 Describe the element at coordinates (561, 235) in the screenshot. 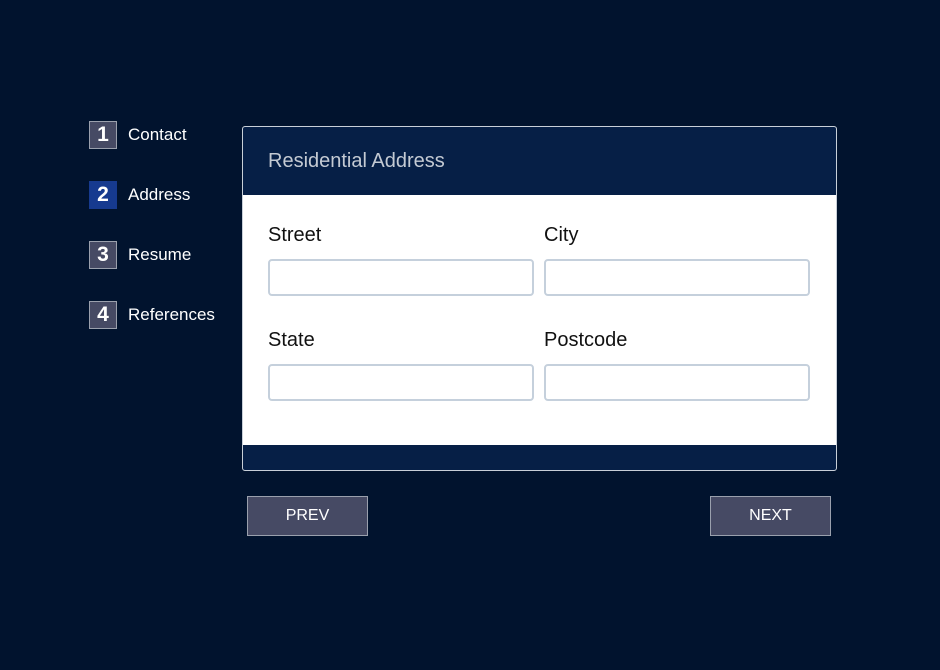

I see `city-label: City` at that location.